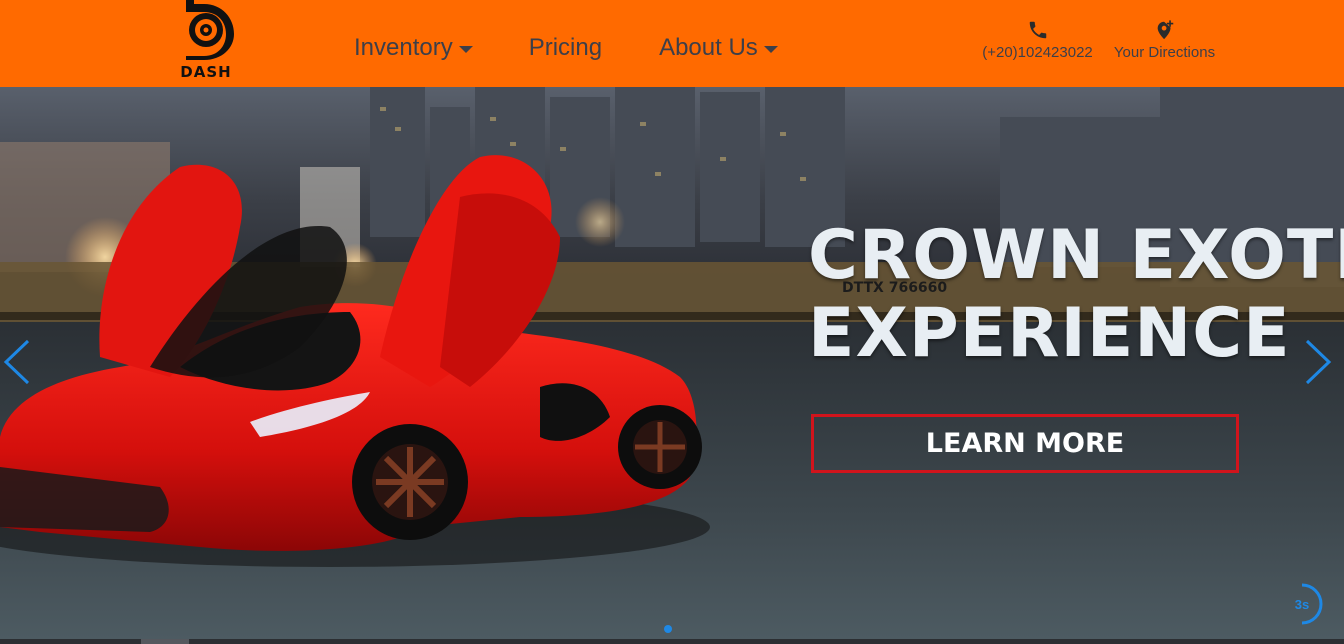  I want to click on hero-title-line1: CROWN EXOTIC, so click(1076, 255).